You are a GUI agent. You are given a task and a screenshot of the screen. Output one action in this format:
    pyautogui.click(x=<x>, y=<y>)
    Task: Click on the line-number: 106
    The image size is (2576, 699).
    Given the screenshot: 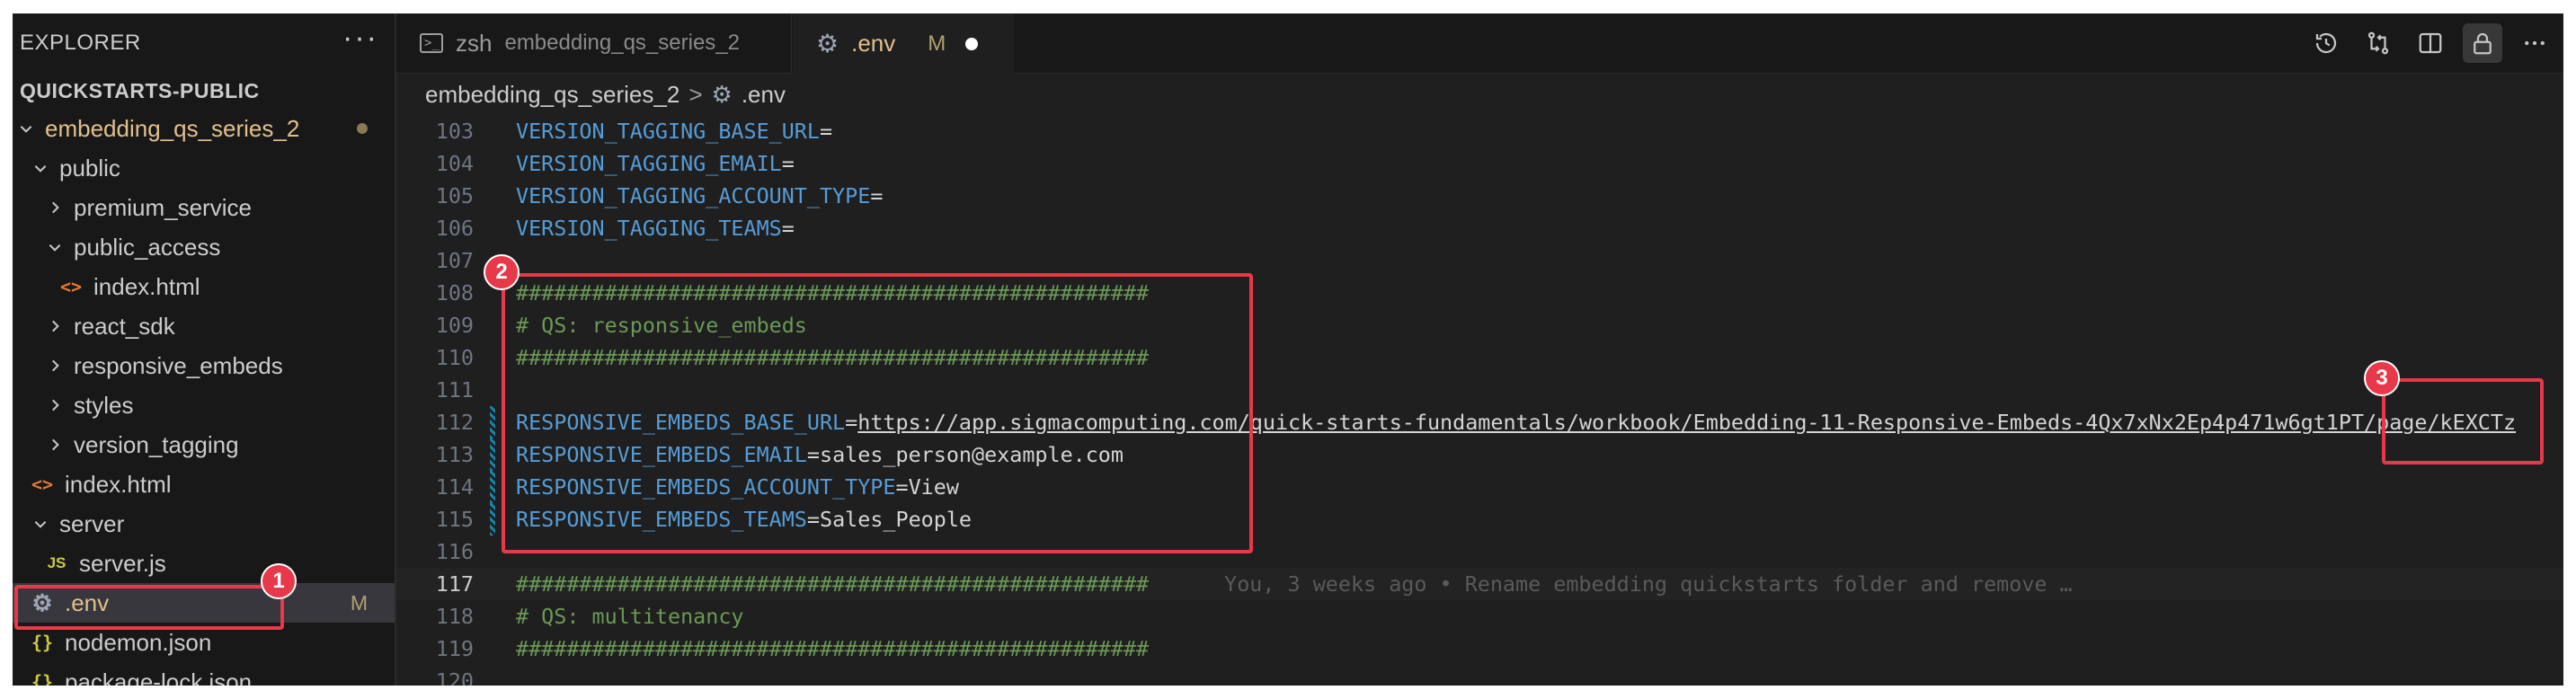 What is the action you would take?
    pyautogui.click(x=454, y=228)
    